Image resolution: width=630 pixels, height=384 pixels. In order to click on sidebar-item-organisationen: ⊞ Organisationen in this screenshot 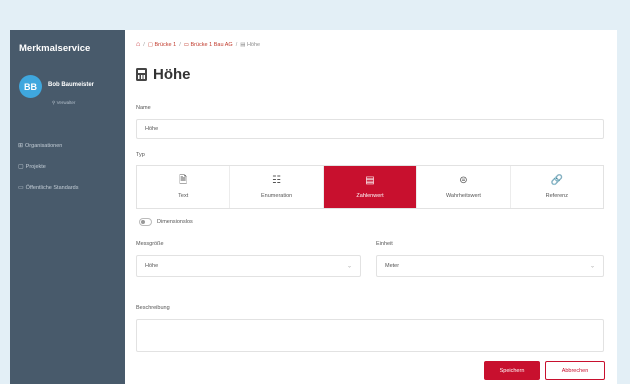, I will do `click(40, 146)`.